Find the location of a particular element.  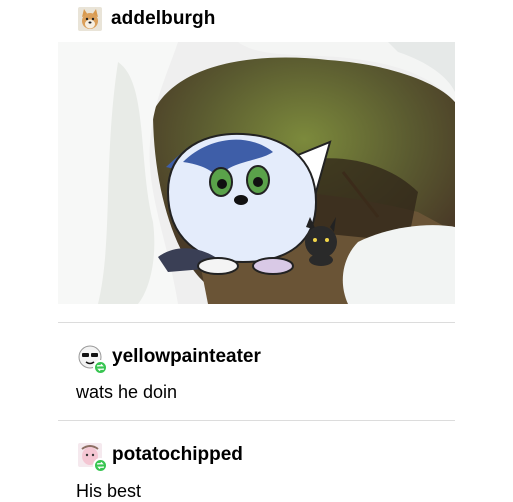

post-header: addelburgh is located at coordinates (146, 19).